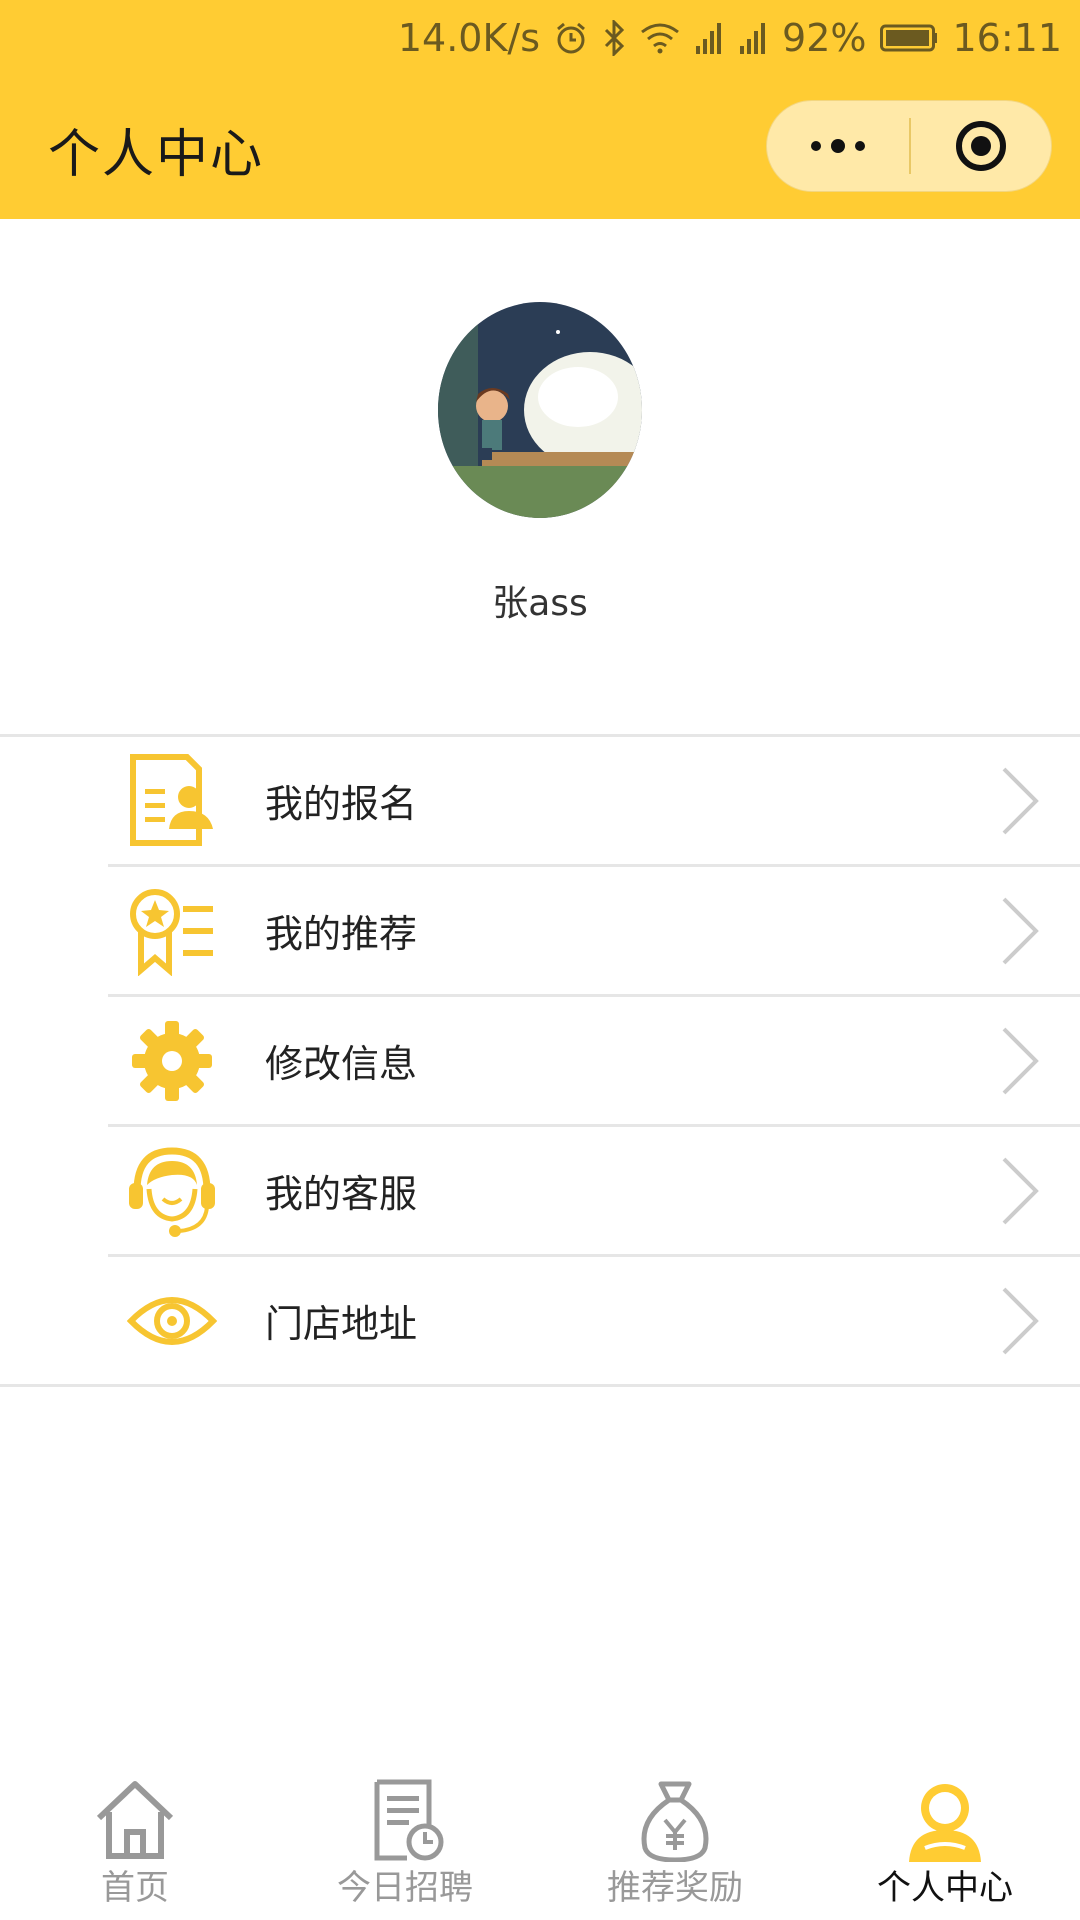 The width and height of the screenshot is (1080, 1920). What do you see at coordinates (614, 38) in the screenshot?
I see `bluetooth-icon` at bounding box center [614, 38].